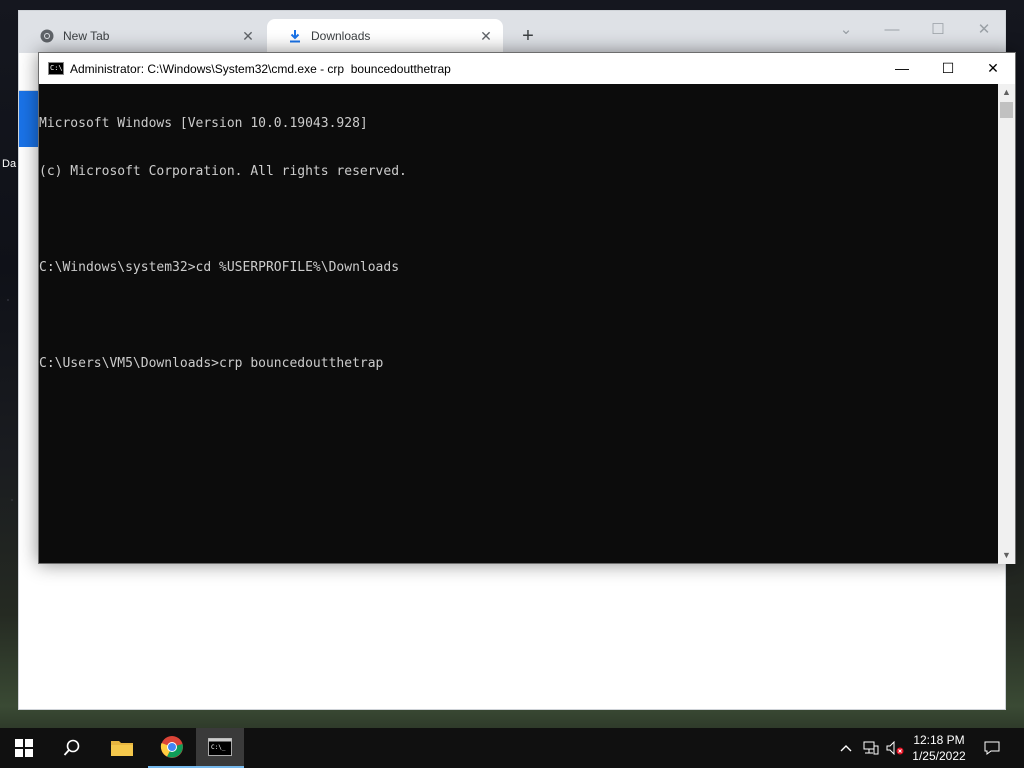  Describe the element at coordinates (1006, 555) in the screenshot. I see `scroll-down-icon: ▼` at that location.